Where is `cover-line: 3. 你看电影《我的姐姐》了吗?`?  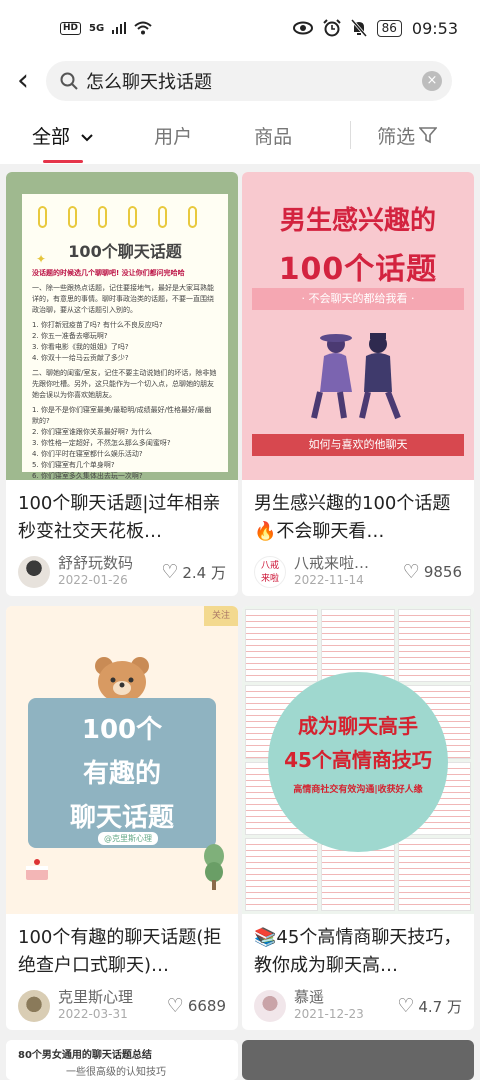
cover-line: 3. 你看电影《我的姐姐》了吗? is located at coordinates (80, 347).